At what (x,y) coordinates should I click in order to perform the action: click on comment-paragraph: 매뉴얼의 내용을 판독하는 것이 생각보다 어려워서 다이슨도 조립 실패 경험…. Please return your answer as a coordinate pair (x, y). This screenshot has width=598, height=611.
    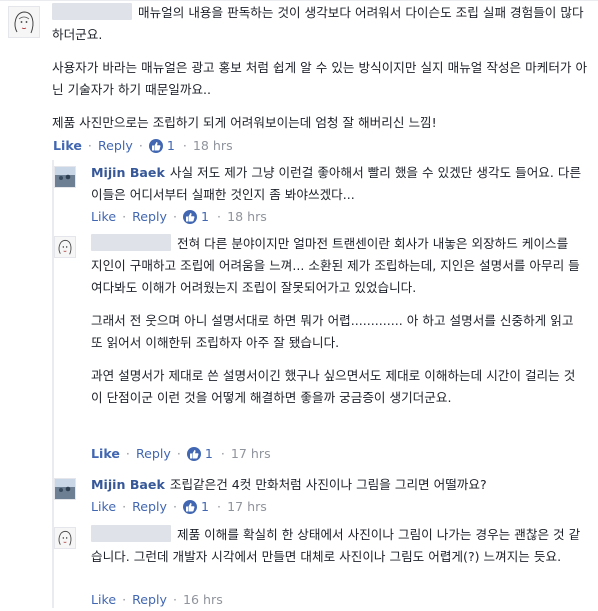
    Looking at the image, I should click on (322, 24).